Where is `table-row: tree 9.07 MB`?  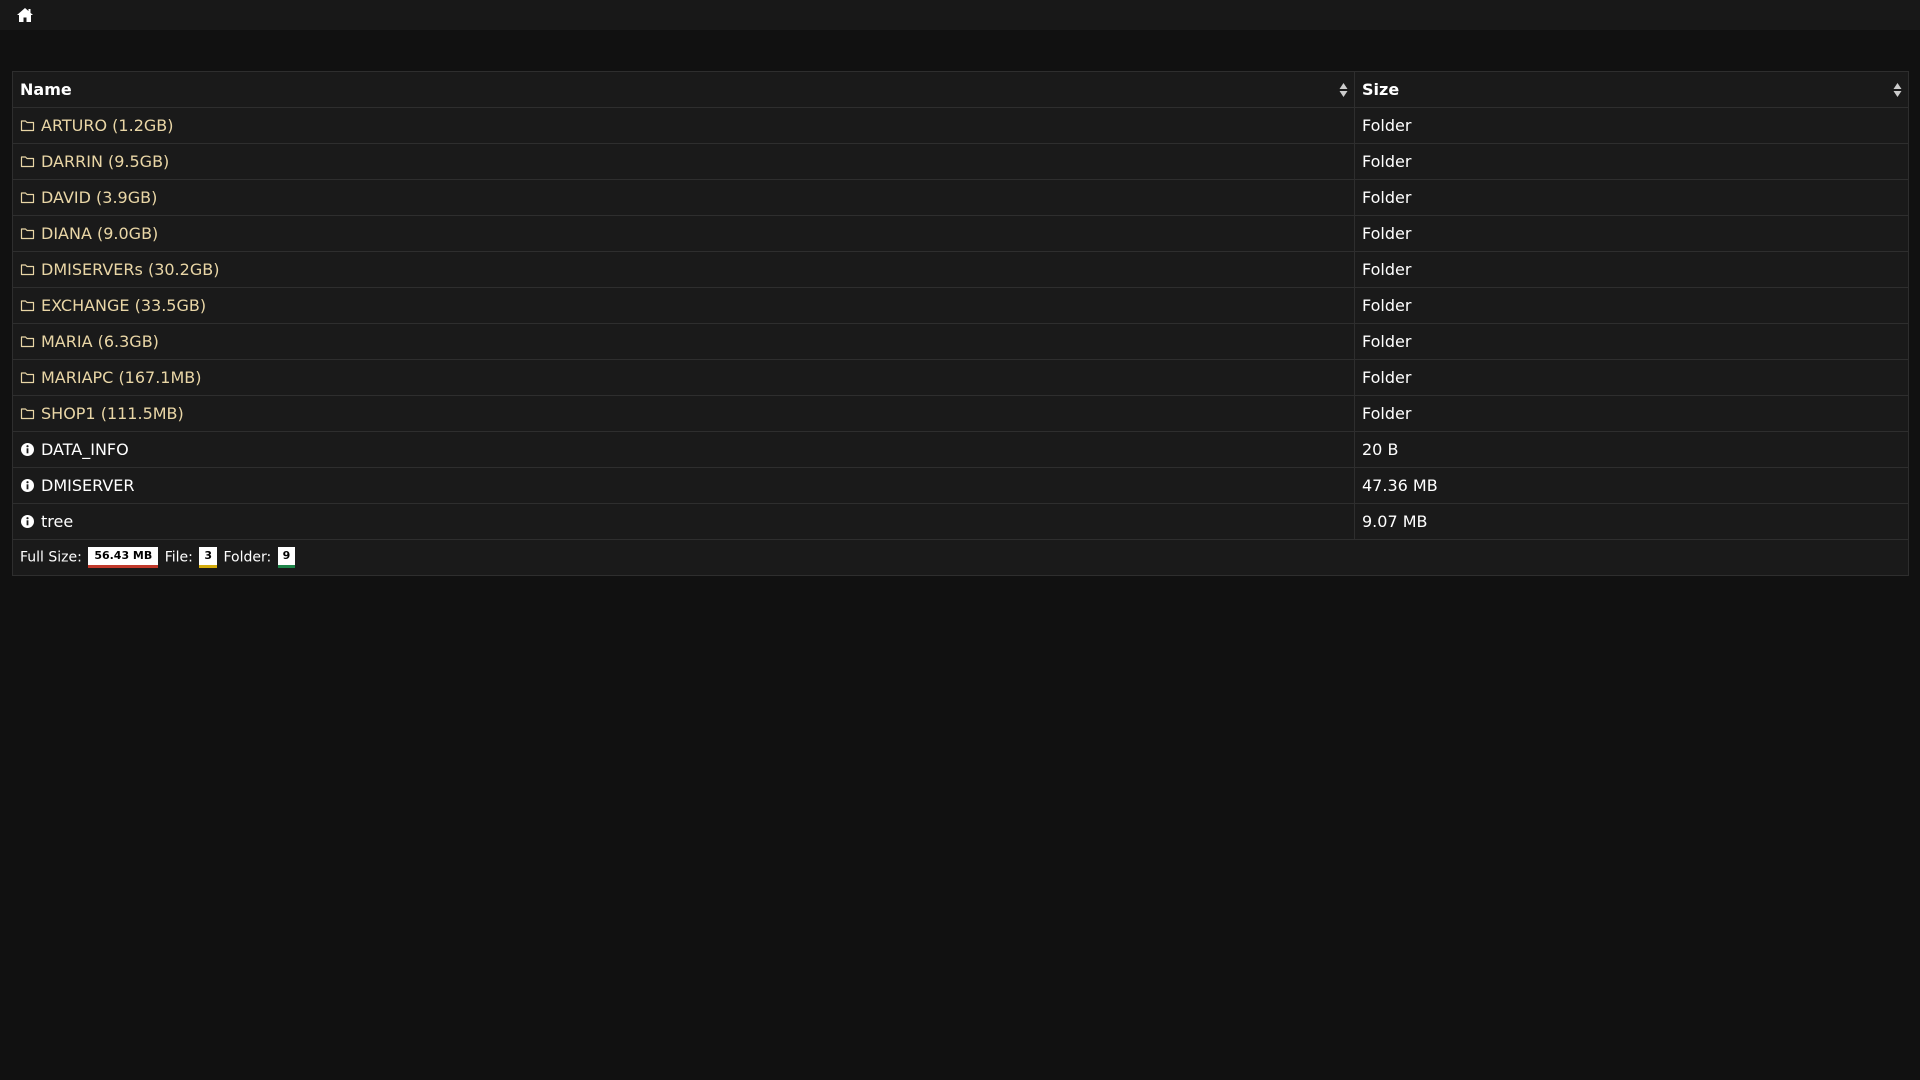 table-row: tree 9.07 MB is located at coordinates (960, 521).